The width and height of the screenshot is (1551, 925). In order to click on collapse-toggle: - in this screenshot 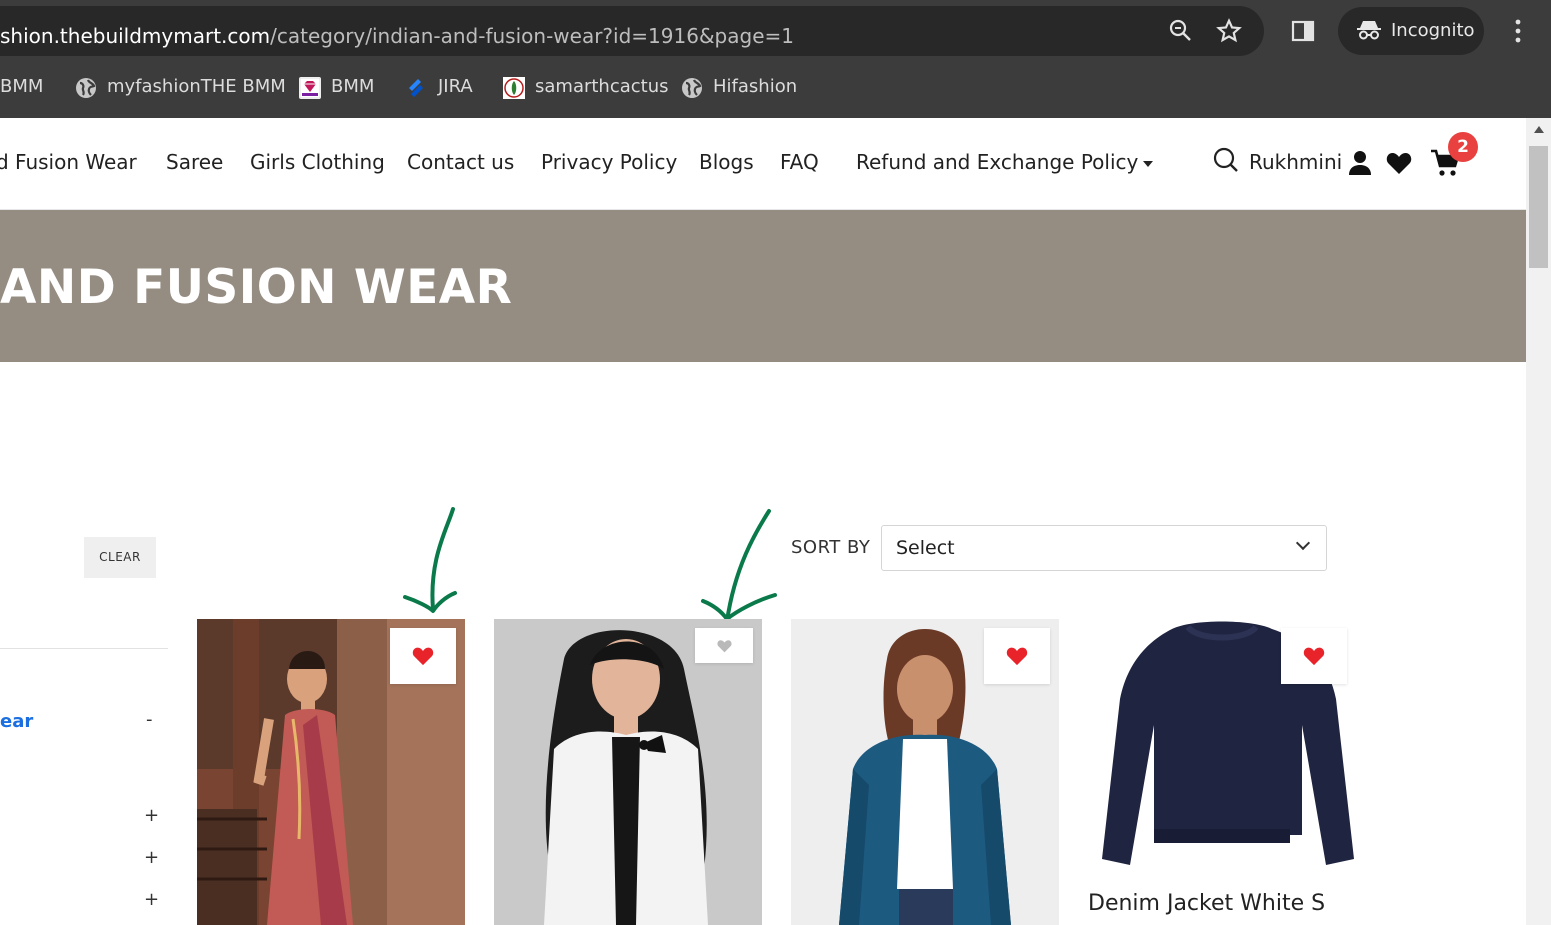, I will do `click(149, 719)`.